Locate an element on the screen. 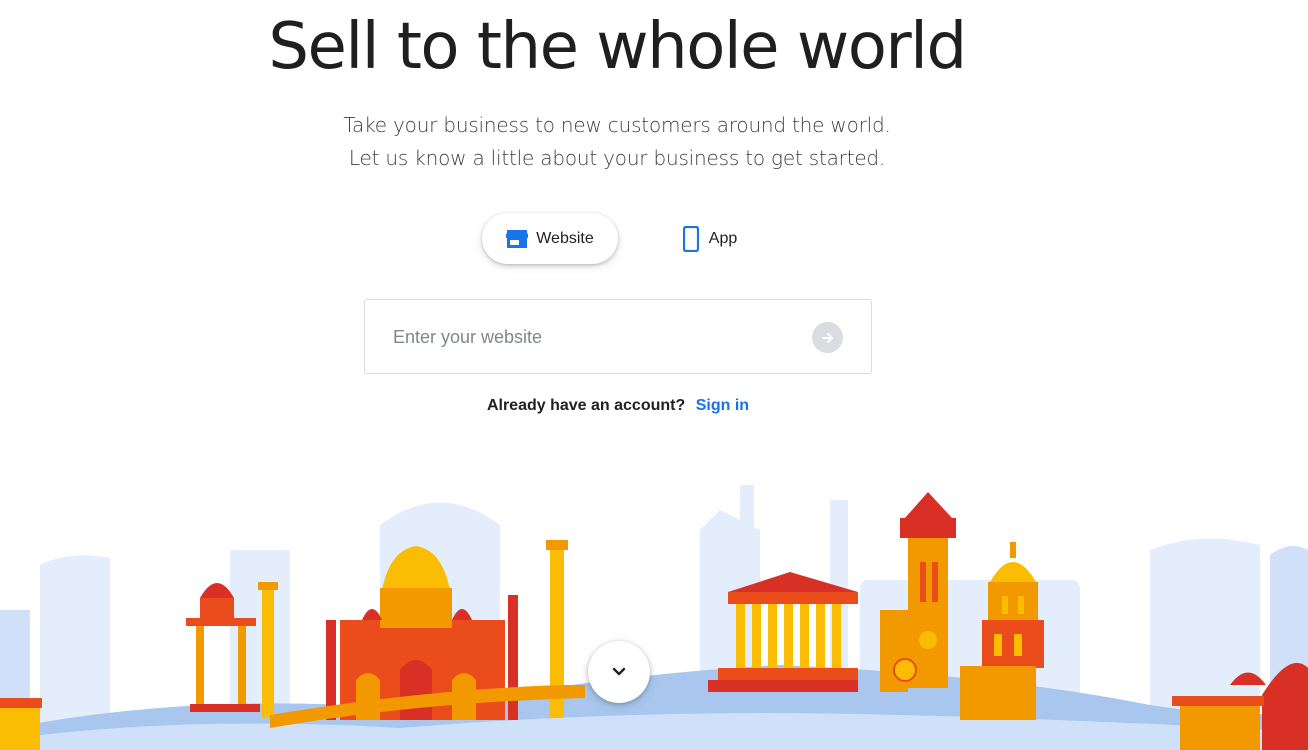 The width and height of the screenshot is (1308, 750). scroll-down-button is located at coordinates (619, 672).